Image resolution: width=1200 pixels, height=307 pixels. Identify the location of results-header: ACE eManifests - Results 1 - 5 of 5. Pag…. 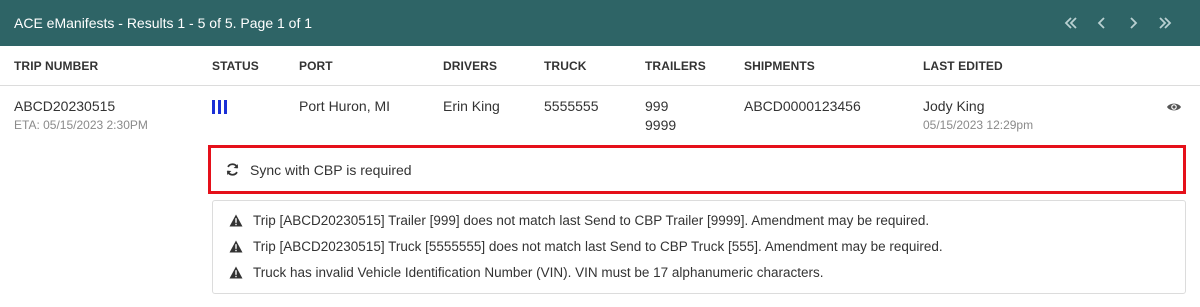
(600, 23).